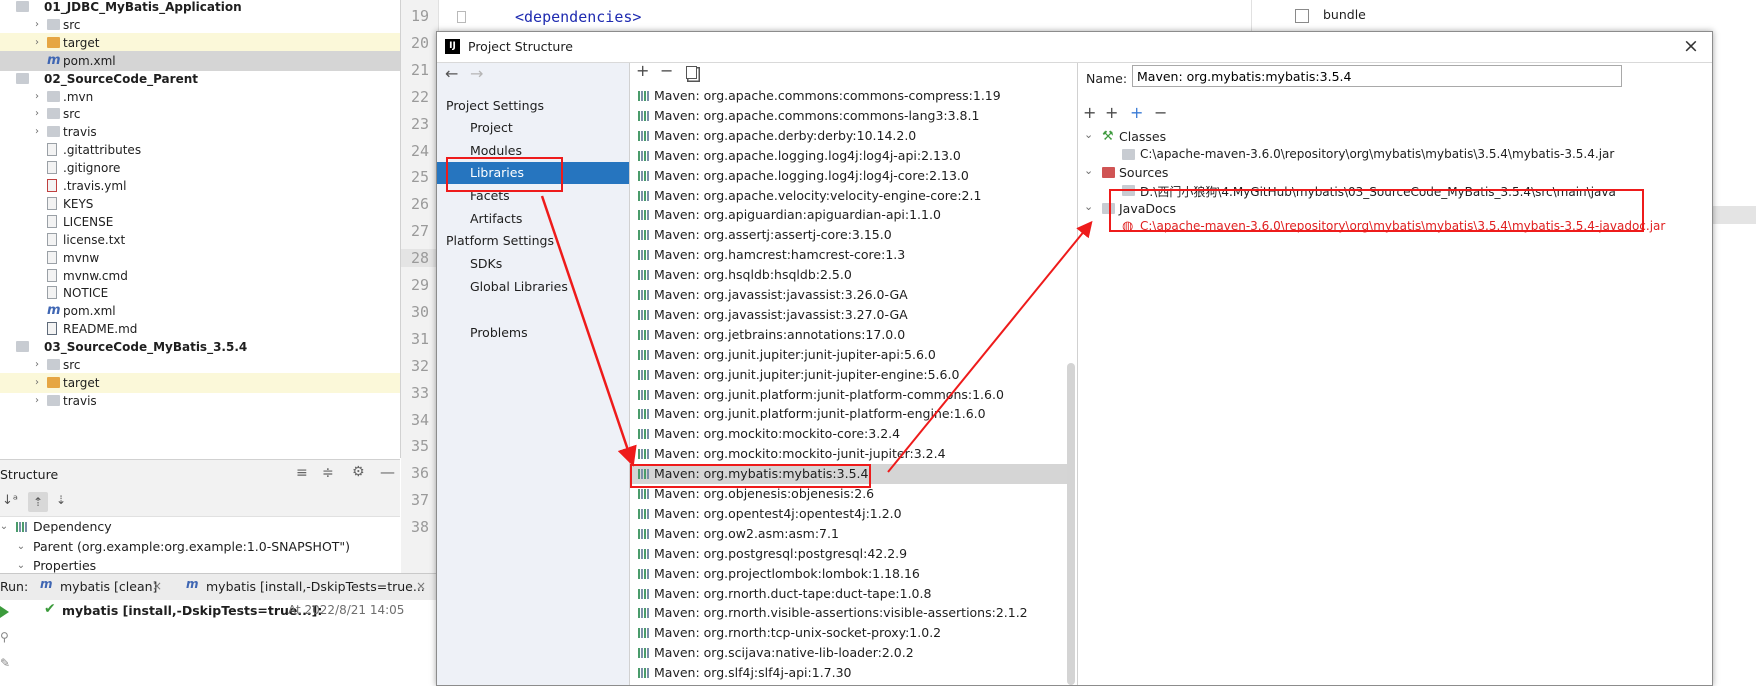  What do you see at coordinates (588, 331) in the screenshot?
I see `annotation-arrow-to-library` at bounding box center [588, 331].